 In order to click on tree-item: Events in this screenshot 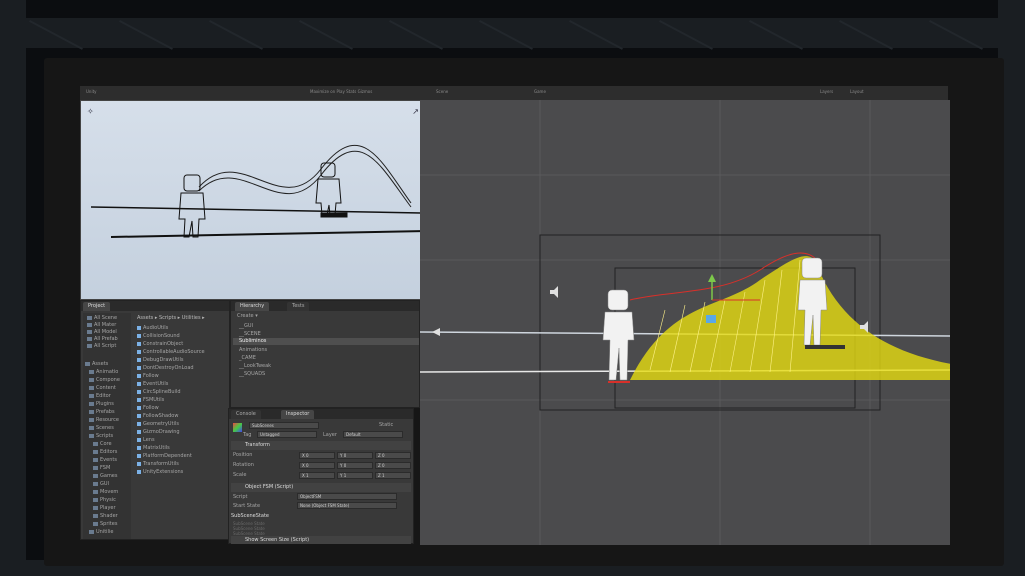, I will do `click(105, 460)`.